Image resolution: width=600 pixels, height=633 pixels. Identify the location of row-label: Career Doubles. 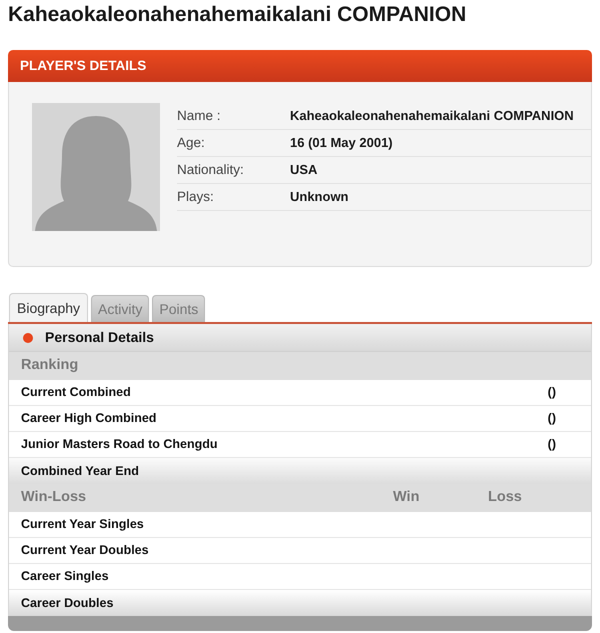
(67, 603).